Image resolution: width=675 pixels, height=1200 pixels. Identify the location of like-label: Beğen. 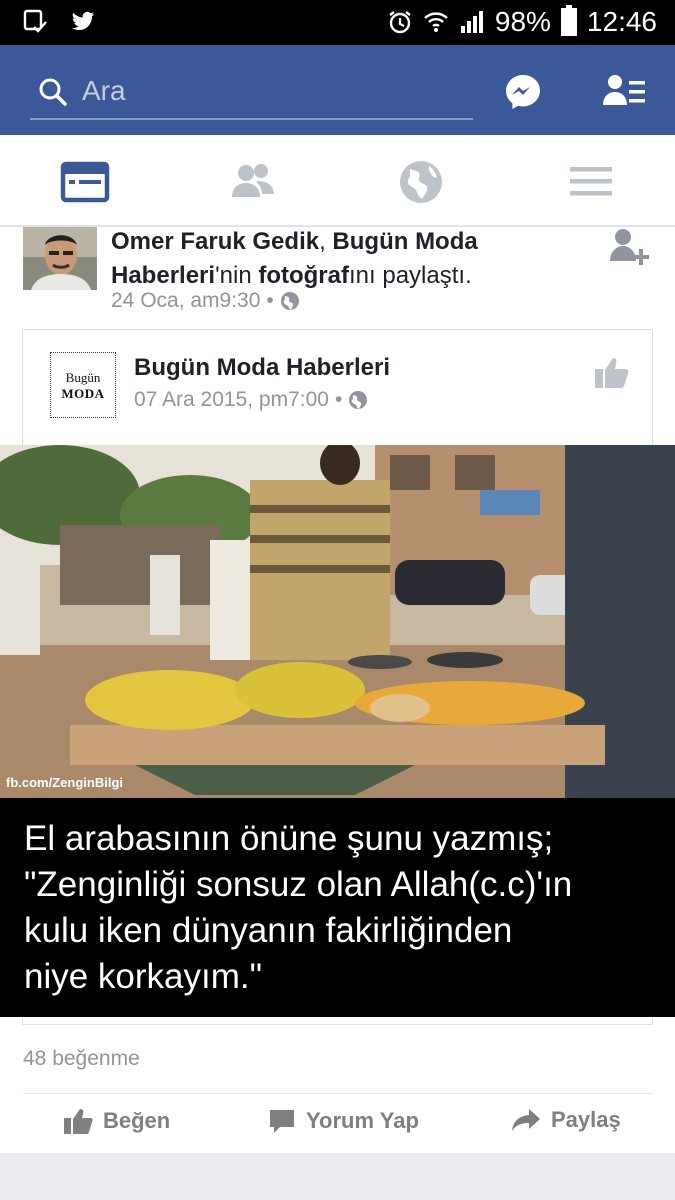
(137, 1120).